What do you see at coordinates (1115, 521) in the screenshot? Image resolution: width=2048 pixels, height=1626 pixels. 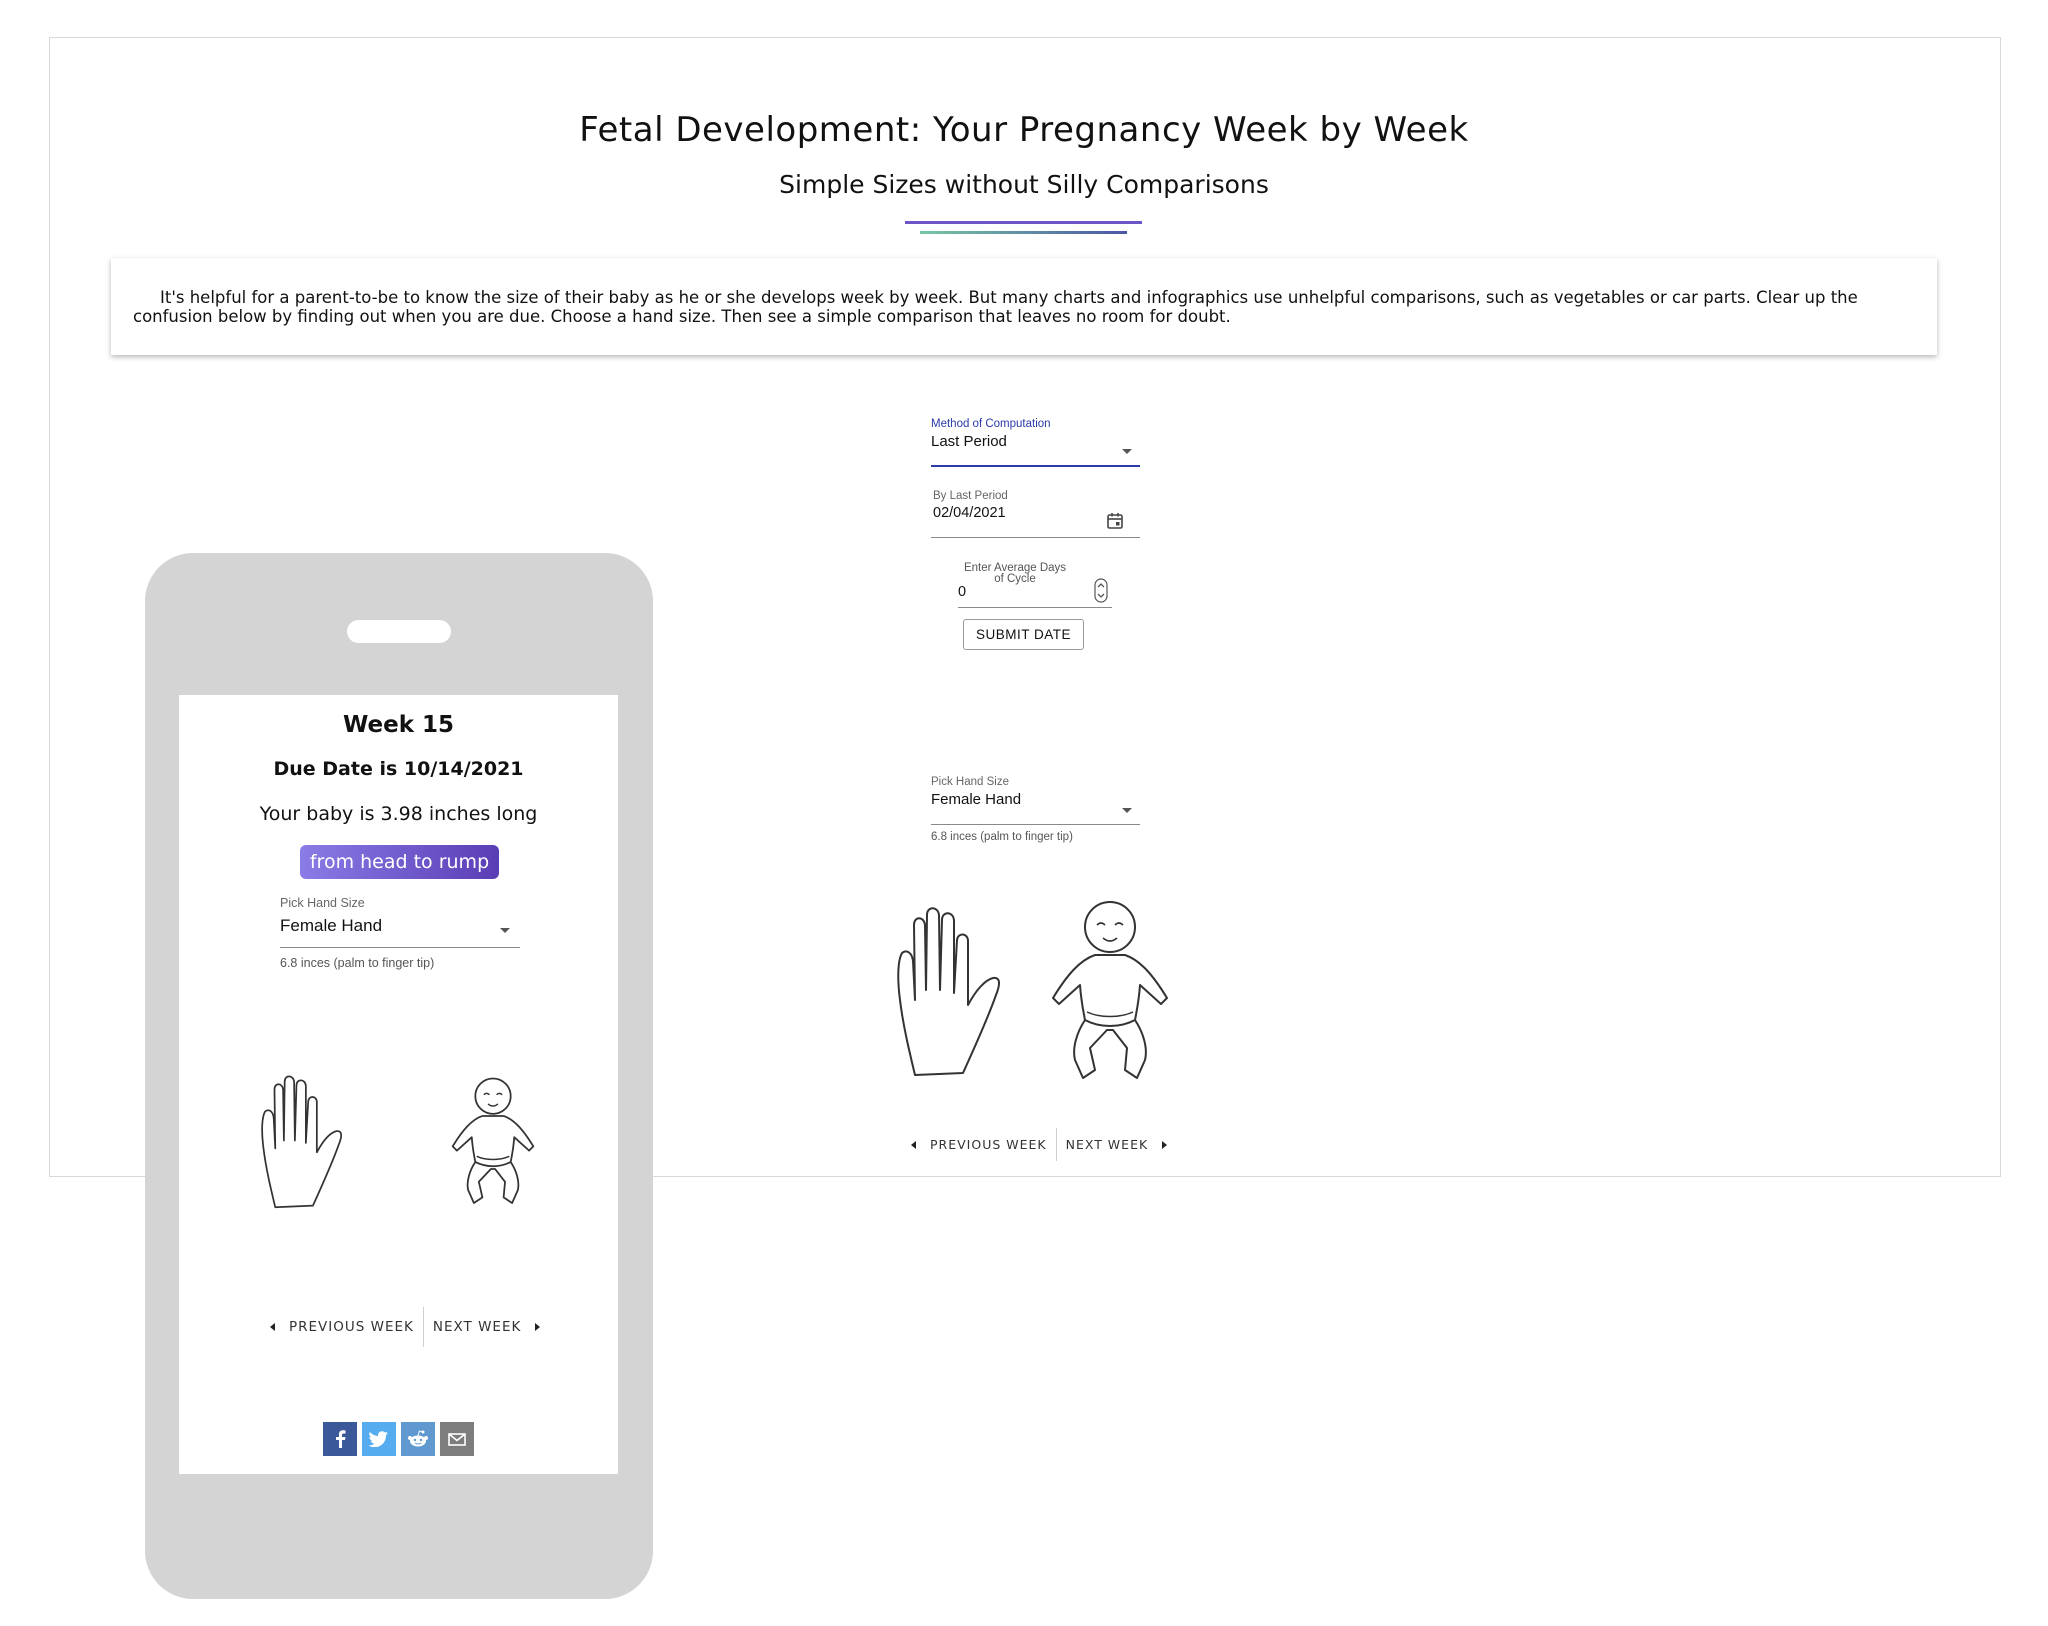 I see `calendar-icon` at bounding box center [1115, 521].